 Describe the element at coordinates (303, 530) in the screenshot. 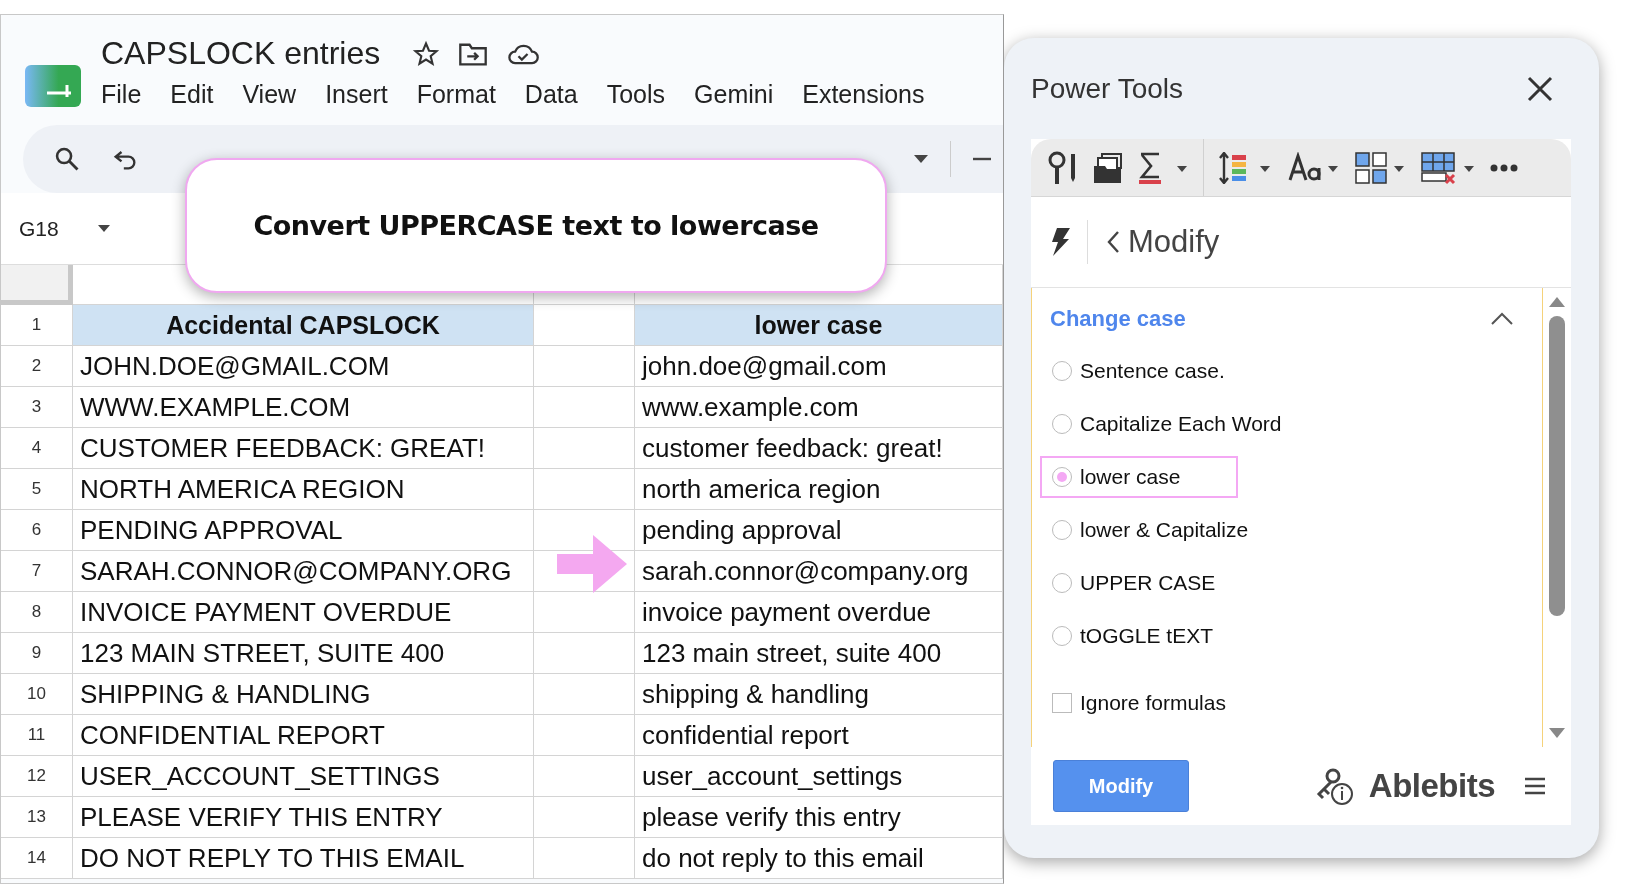

I see `table-cell: PENDING APPROVAL` at that location.